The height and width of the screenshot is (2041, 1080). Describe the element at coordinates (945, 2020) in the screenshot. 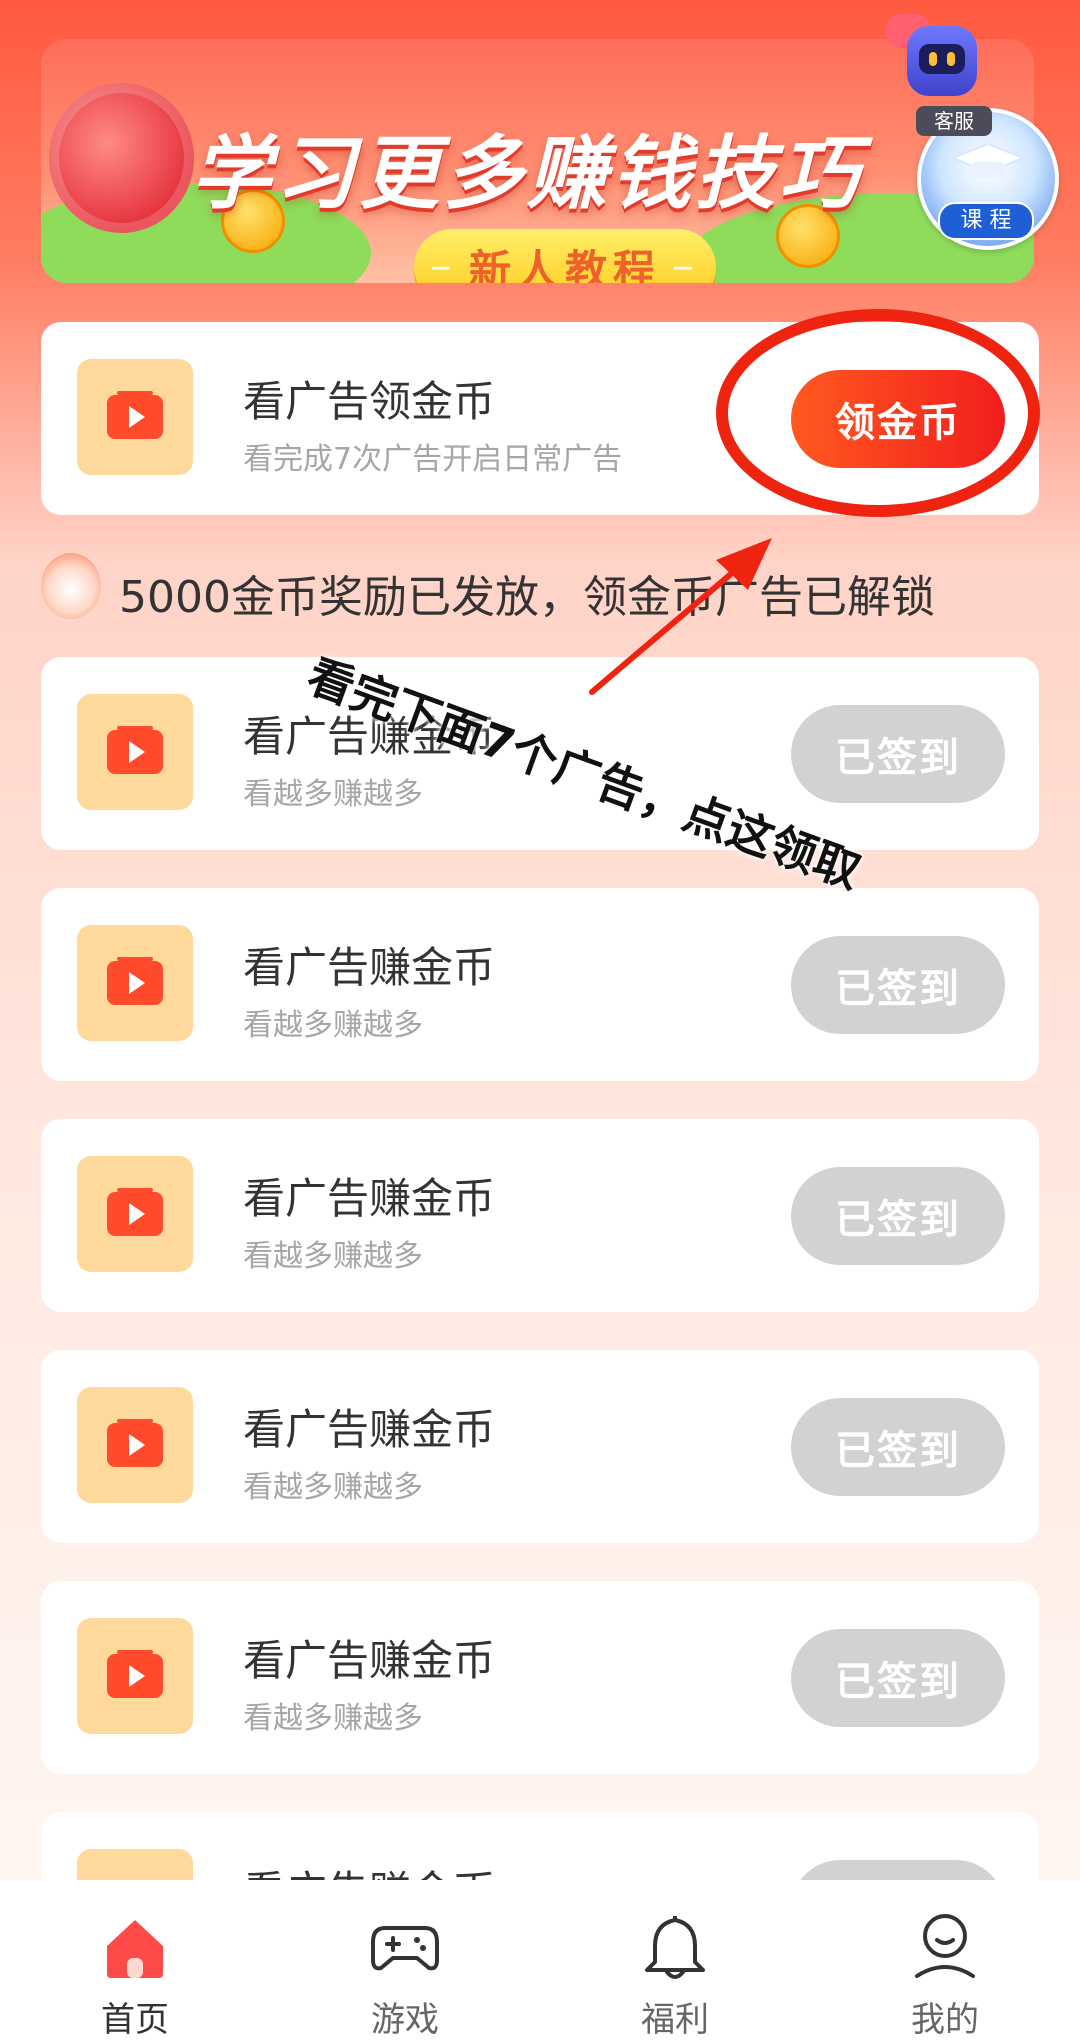

I see `nav-label: 我的` at that location.